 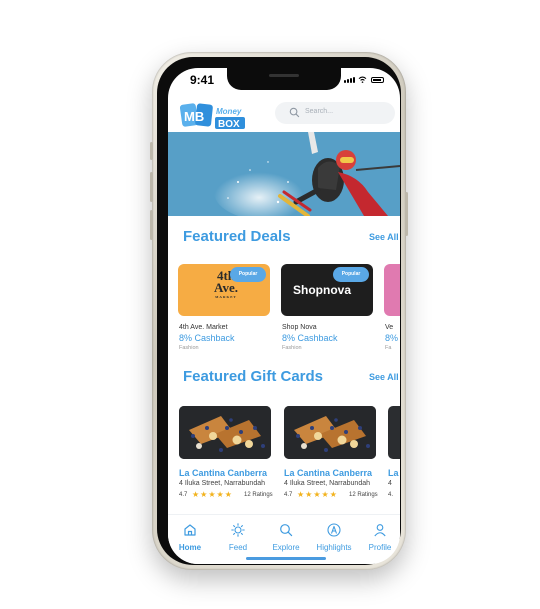 I want to click on sun-icon, so click(x=238, y=530).